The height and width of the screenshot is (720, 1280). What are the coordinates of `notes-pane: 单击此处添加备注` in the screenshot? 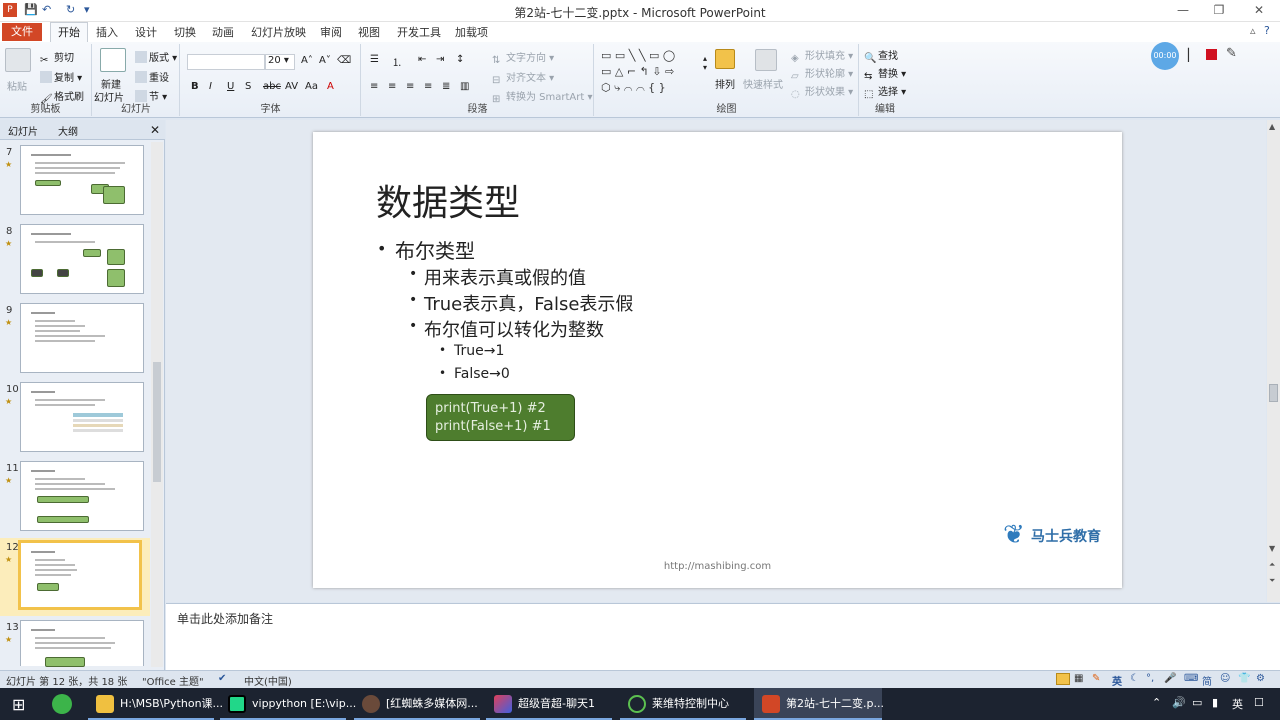 It's located at (723, 636).